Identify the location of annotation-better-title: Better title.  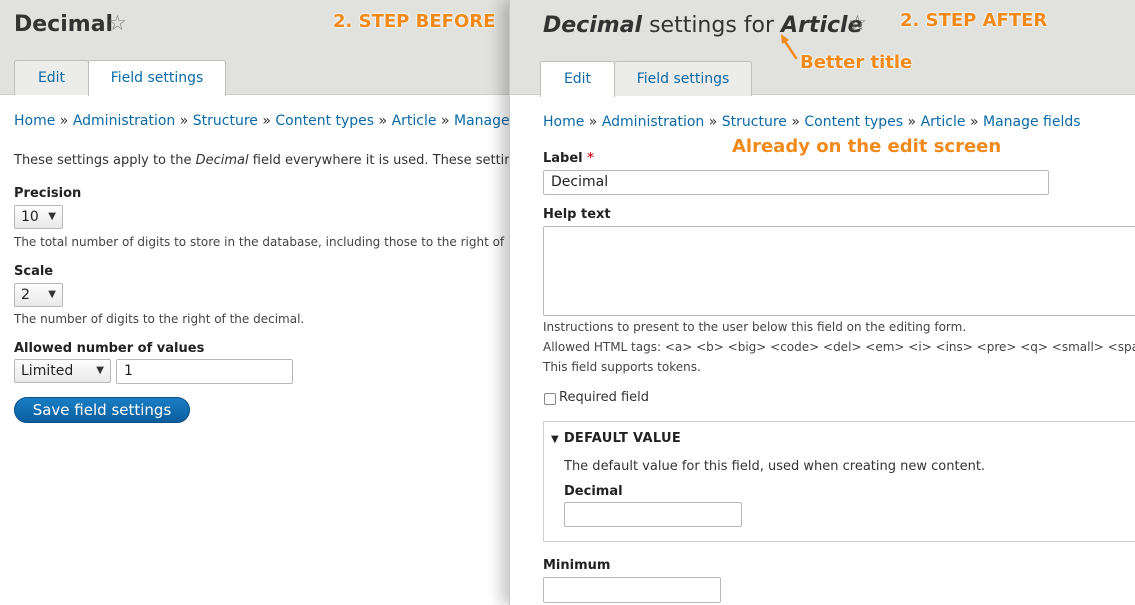
(856, 62).